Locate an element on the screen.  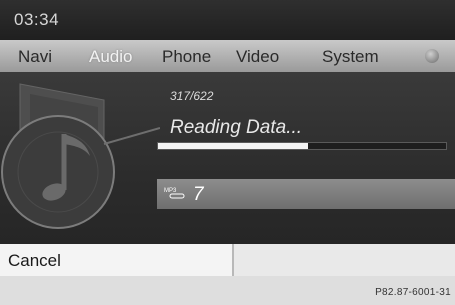
menu-item-system: System is located at coordinates (350, 57).